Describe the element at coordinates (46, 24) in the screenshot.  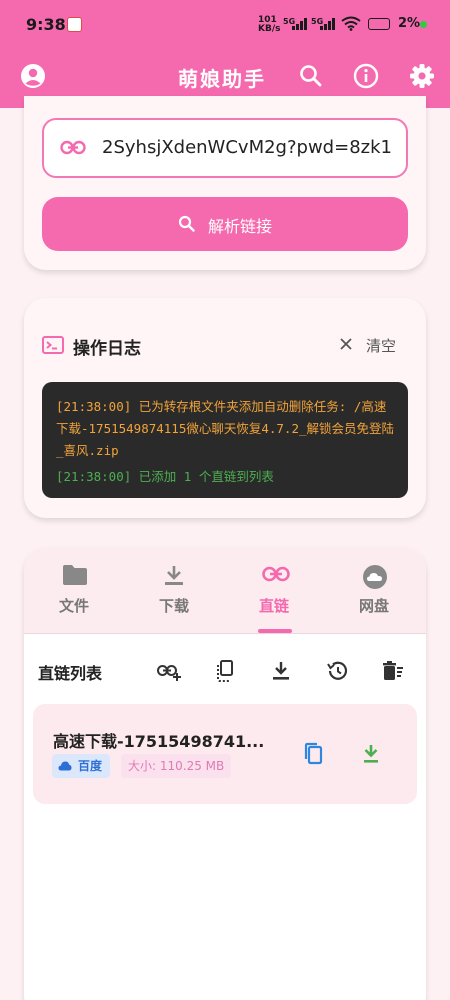
I see `status-time: 9:38` at that location.